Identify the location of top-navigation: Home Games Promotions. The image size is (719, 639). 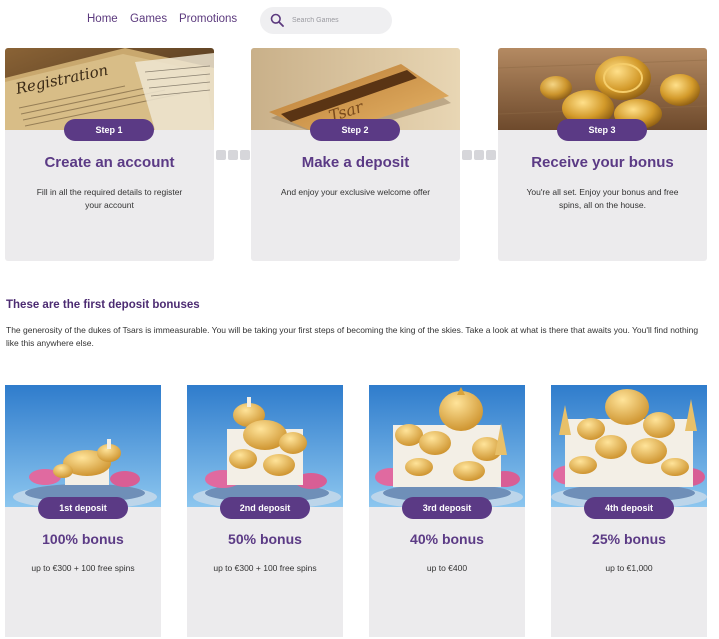
(359, 20).